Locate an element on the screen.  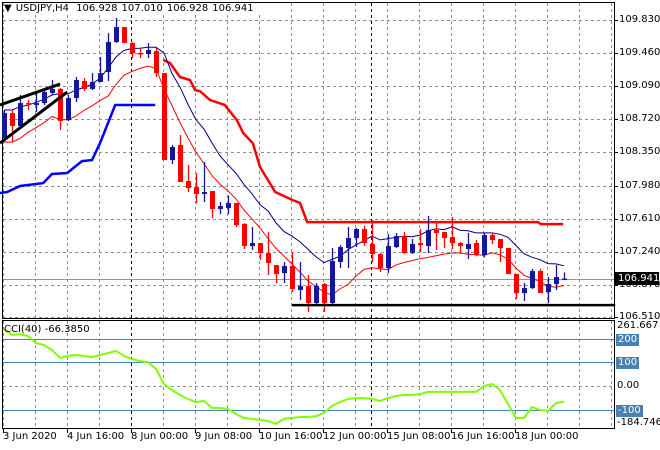
price-axis-label: 109.090 is located at coordinates (639, 85).